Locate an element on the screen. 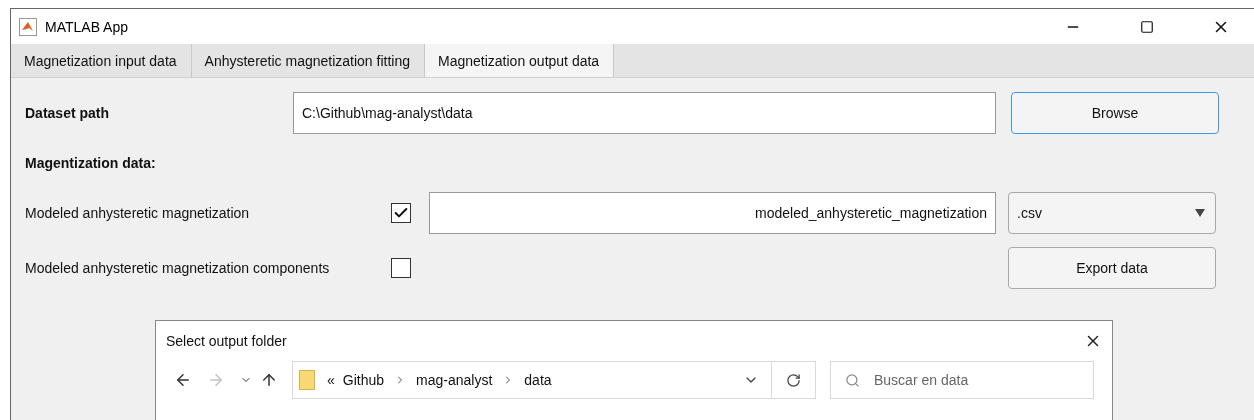 The image size is (1254, 420). app-logo-icon is located at coordinates (28, 26).